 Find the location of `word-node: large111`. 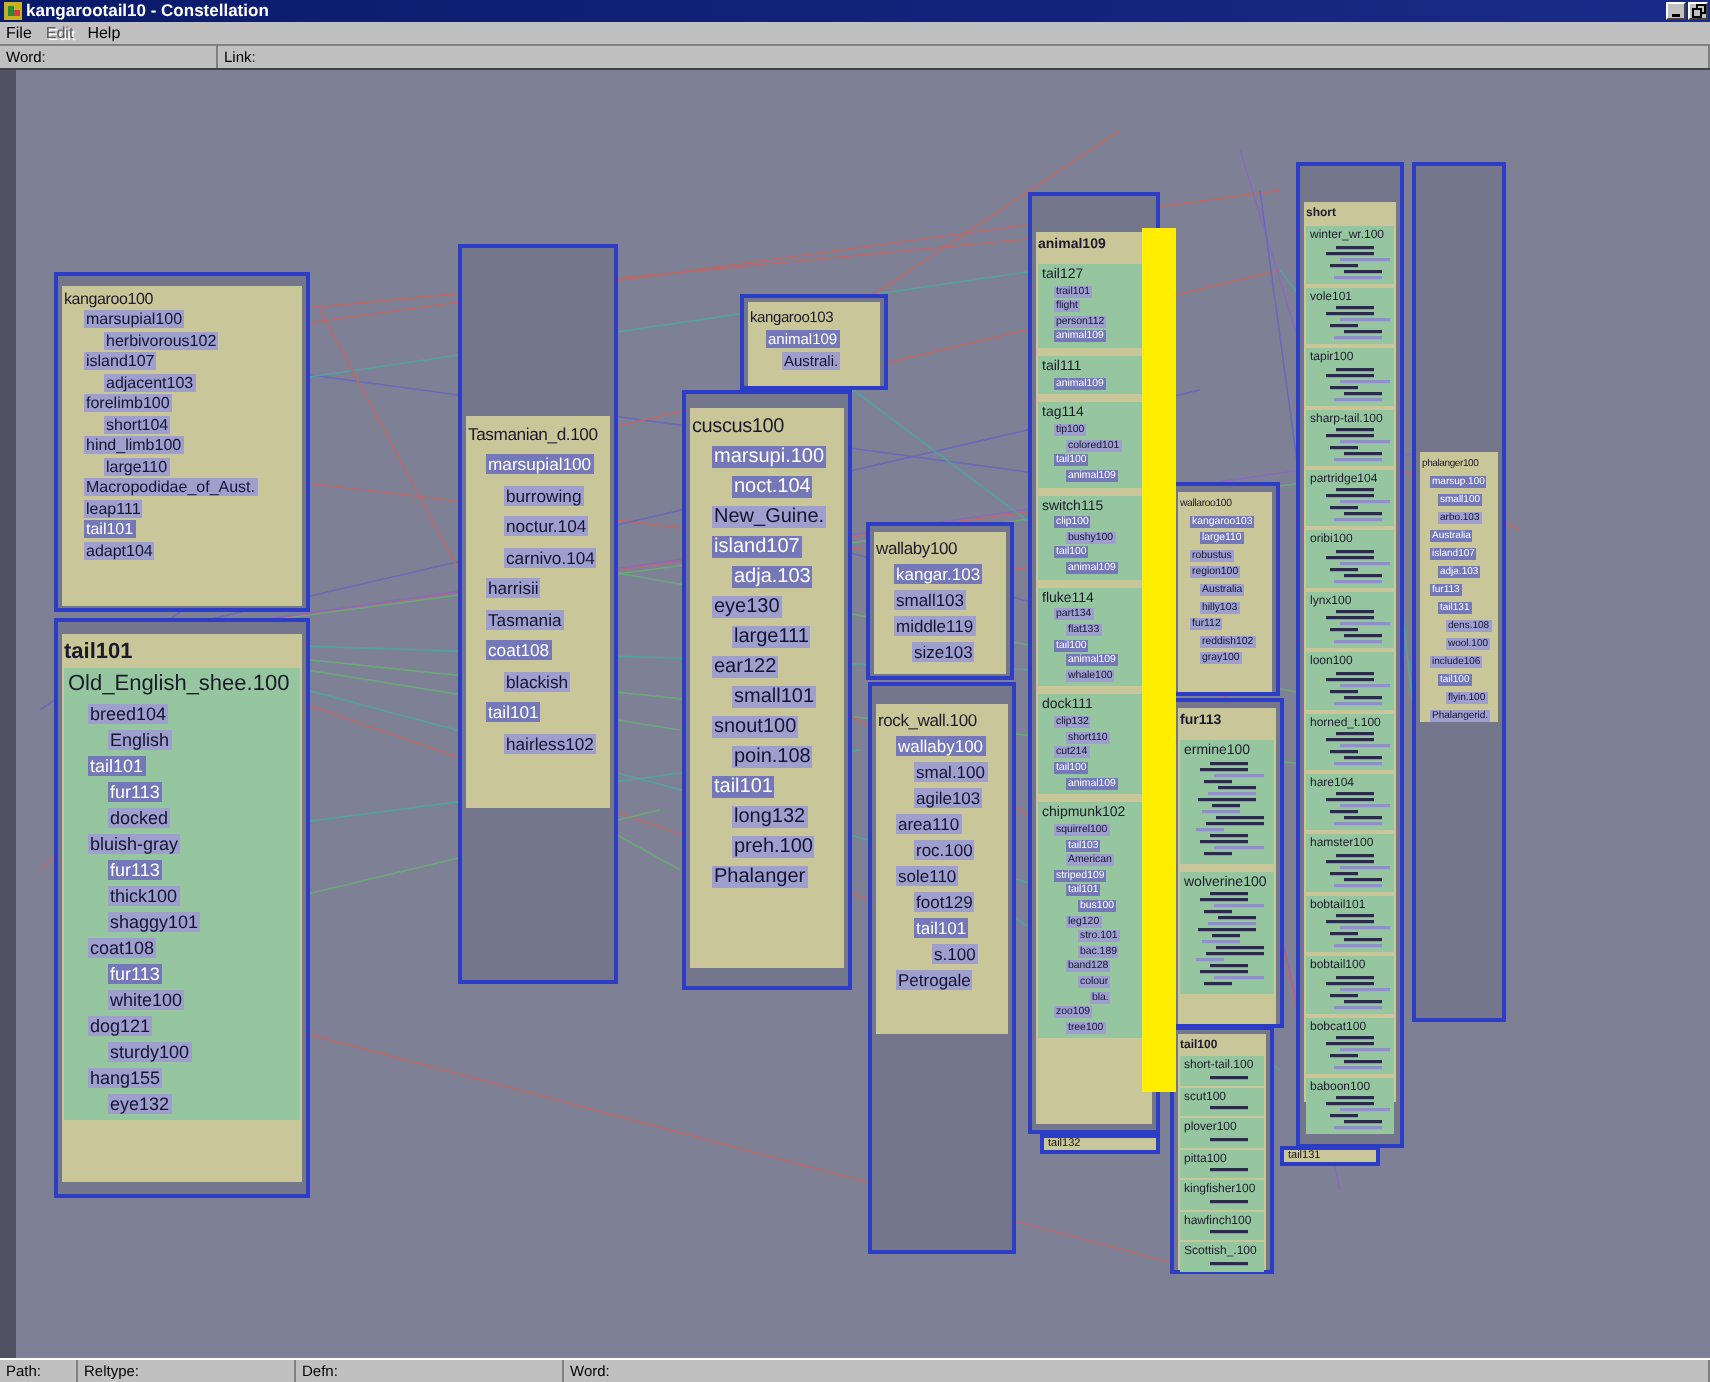

word-node: large111 is located at coordinates (771, 636).